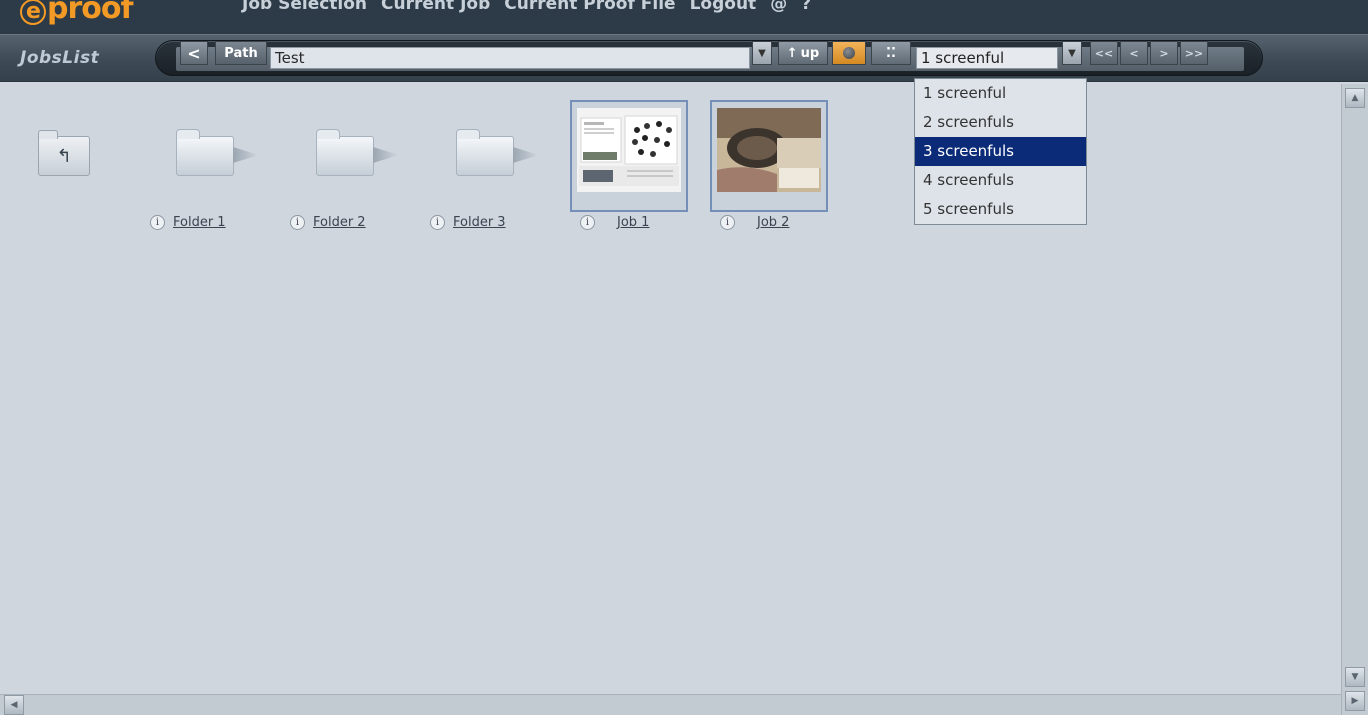  I want to click on arrow-up-icon: ↑, so click(792, 53).